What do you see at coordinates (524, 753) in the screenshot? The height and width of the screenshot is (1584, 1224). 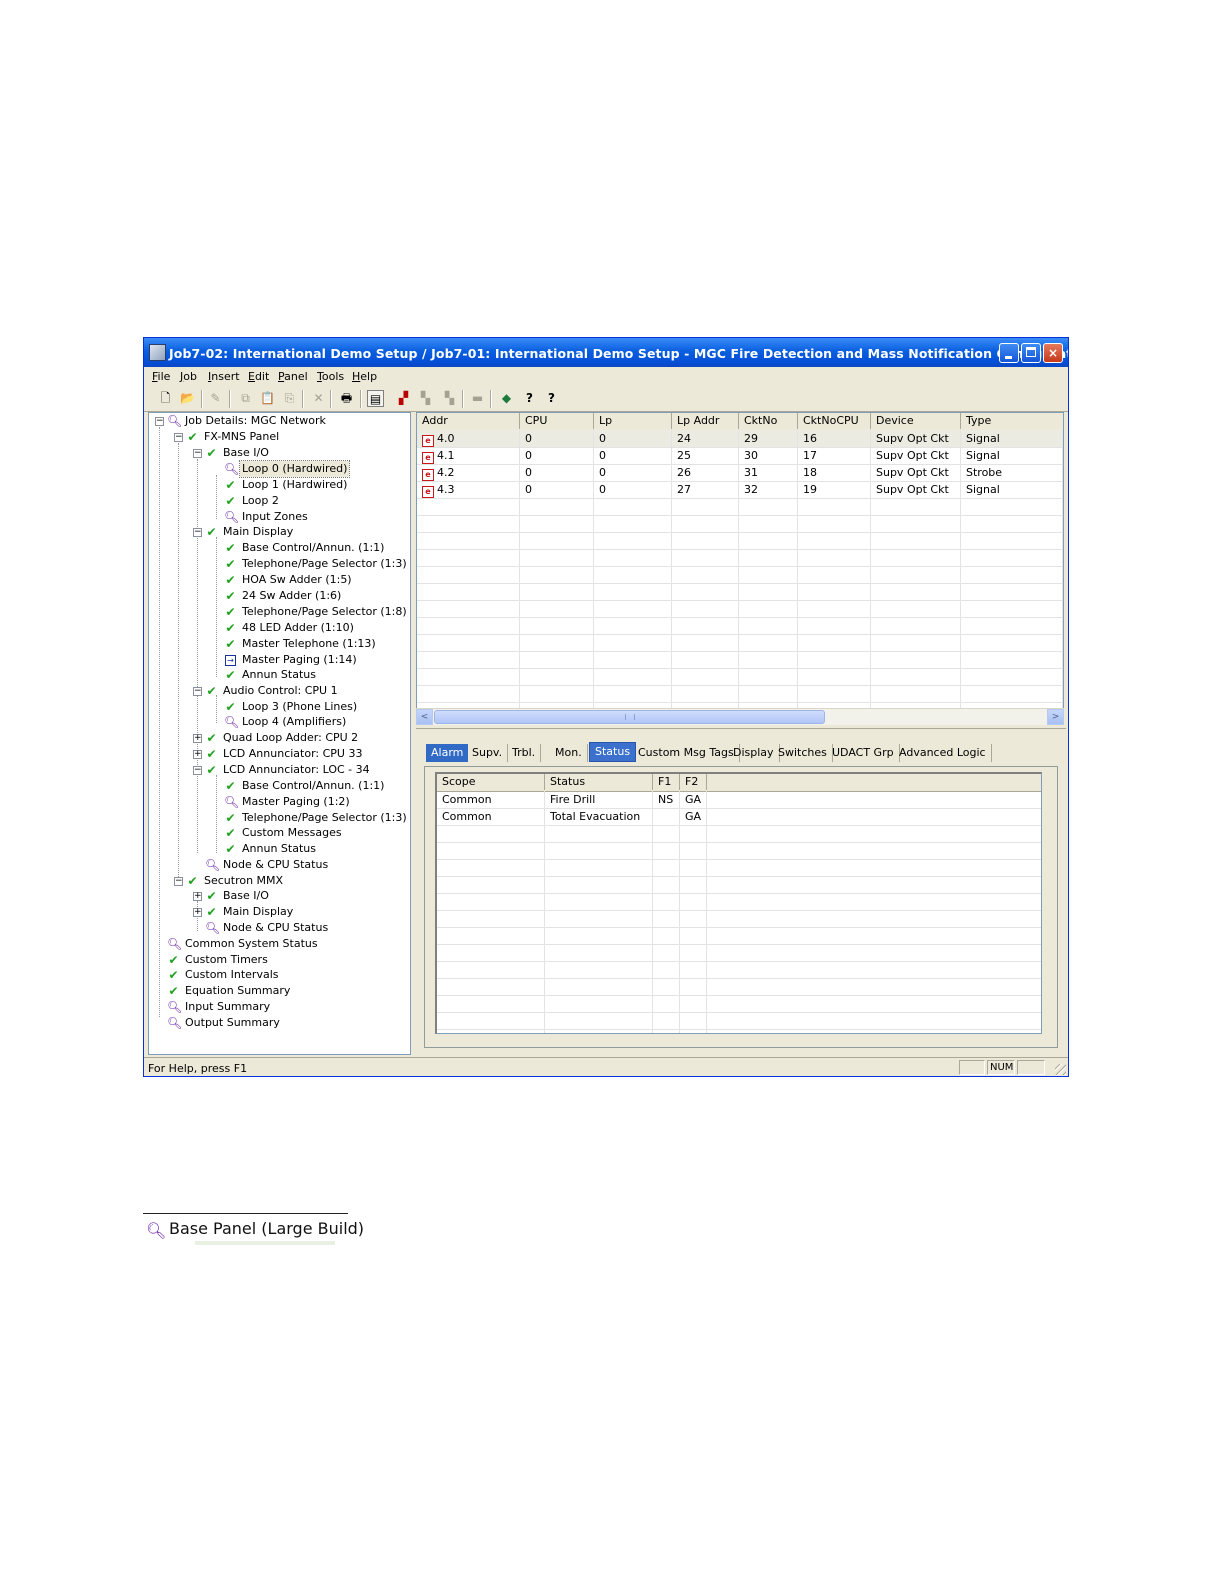 I see `tab-trbl: Trbl.` at bounding box center [524, 753].